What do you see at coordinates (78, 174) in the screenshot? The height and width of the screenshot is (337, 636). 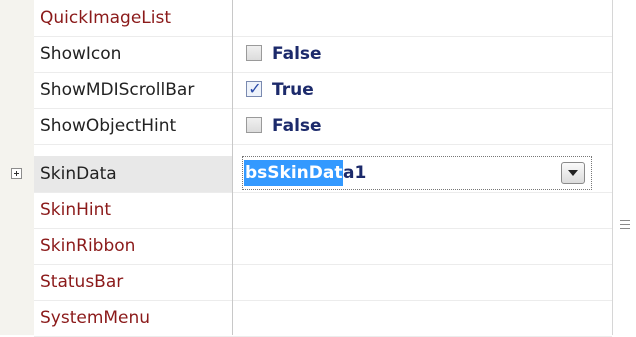 I see `property-name: SkinData` at bounding box center [78, 174].